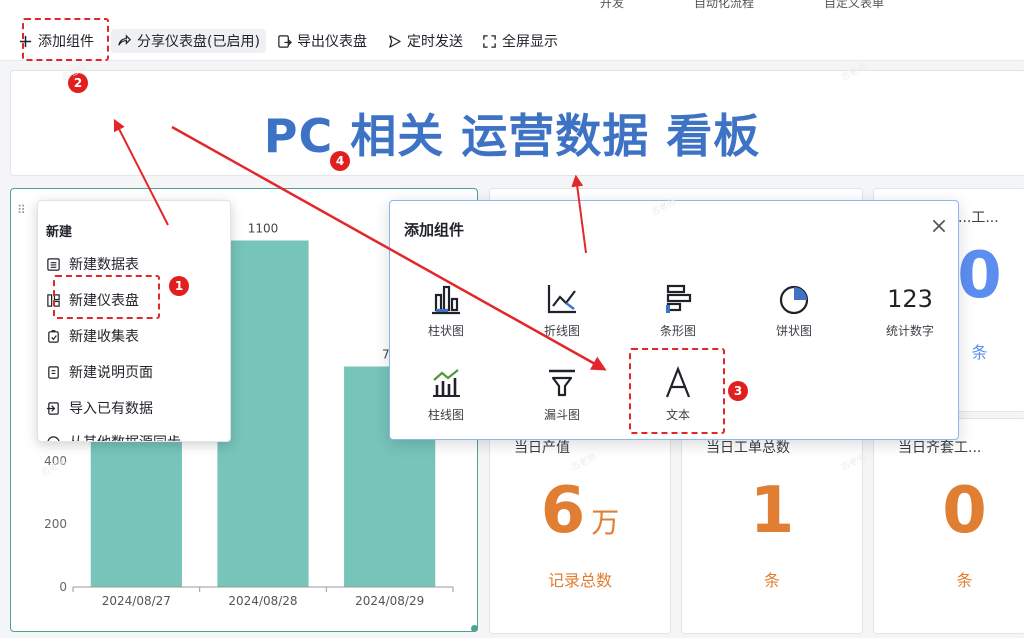 The height and width of the screenshot is (638, 1024). What do you see at coordinates (59, 232) in the screenshot?
I see `new-menu-title: 新建` at bounding box center [59, 232].